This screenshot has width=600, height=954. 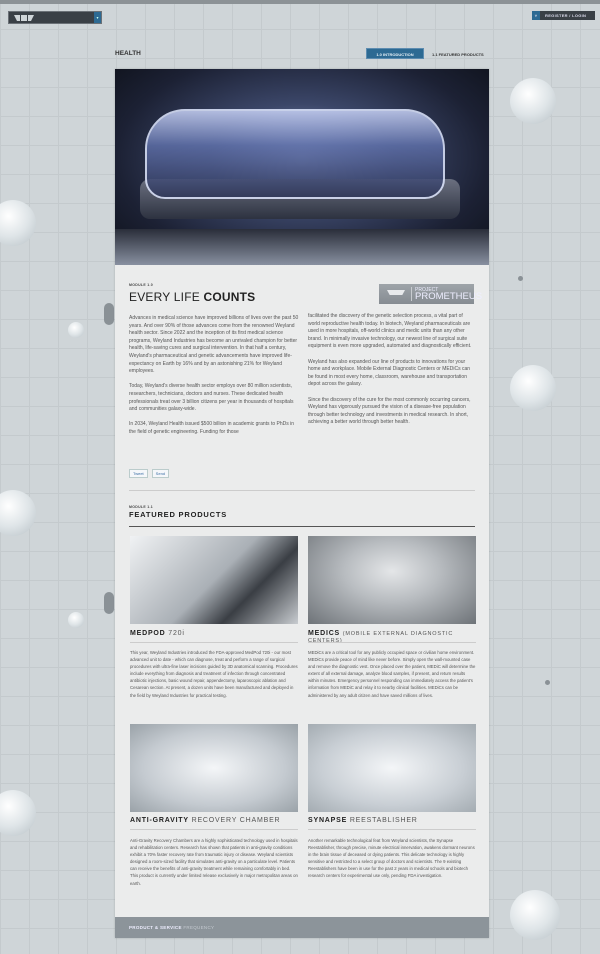 I want to click on featured-products-heading: FEATURED PRODUCTS, so click(x=178, y=514).